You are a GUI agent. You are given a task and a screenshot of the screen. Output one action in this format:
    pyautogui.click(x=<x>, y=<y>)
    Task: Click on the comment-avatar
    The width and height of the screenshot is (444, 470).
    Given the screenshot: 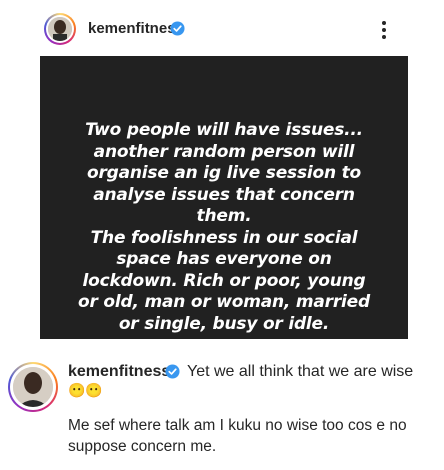 What is the action you would take?
    pyautogui.click(x=33, y=387)
    